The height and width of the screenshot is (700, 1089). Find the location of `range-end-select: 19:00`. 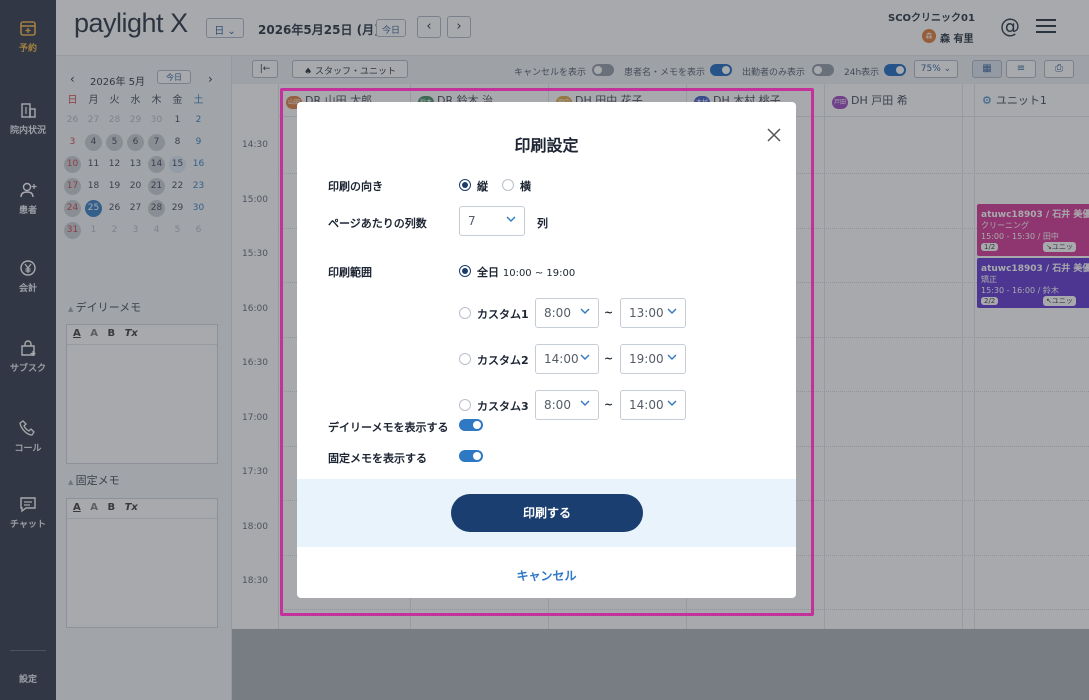

range-end-select: 19:00 is located at coordinates (653, 359).